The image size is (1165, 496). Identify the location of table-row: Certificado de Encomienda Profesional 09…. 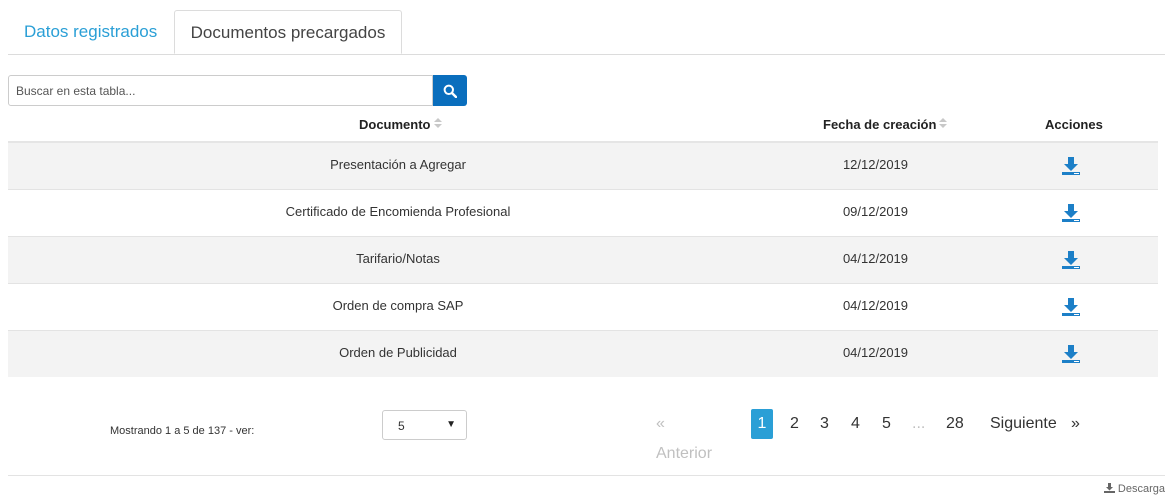
(583, 213).